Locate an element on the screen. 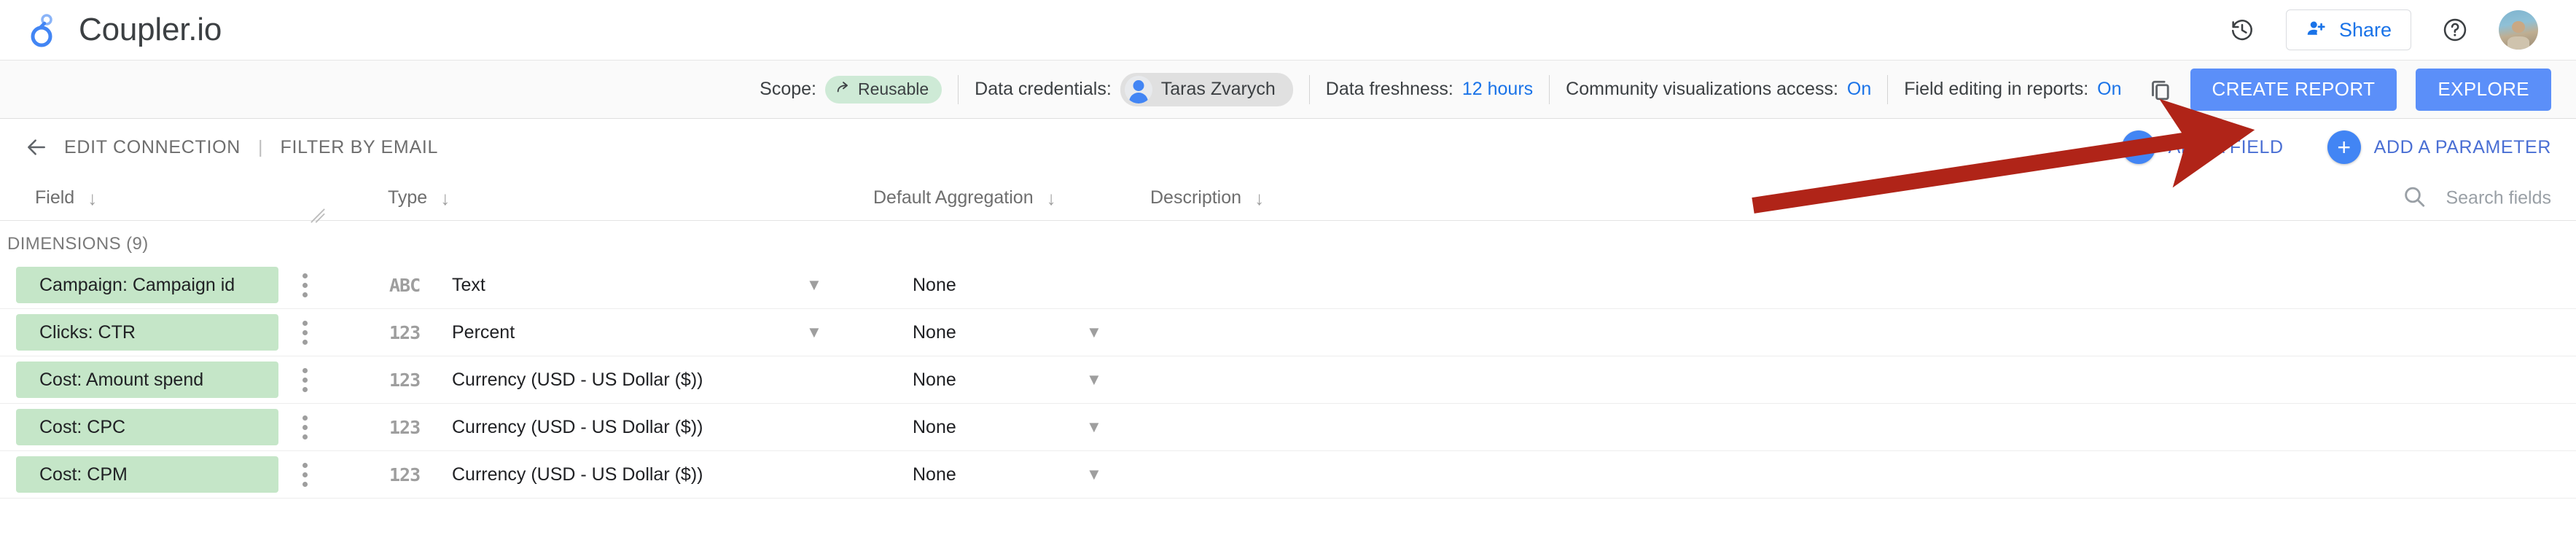 The height and width of the screenshot is (543, 2576). community-visualizations-item: Community visualizations access: On is located at coordinates (1718, 89).